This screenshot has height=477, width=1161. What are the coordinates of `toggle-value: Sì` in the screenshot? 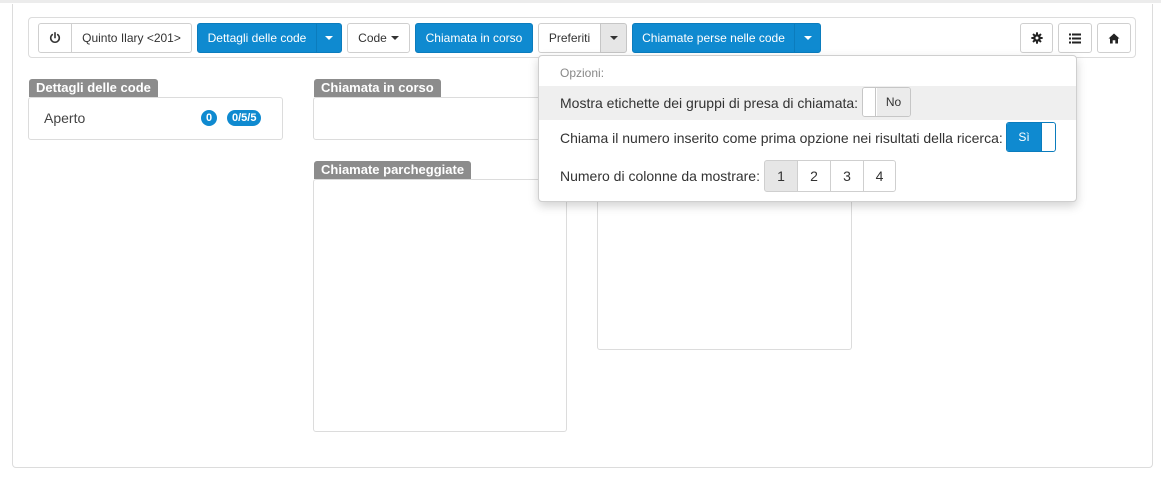 It's located at (1024, 137).